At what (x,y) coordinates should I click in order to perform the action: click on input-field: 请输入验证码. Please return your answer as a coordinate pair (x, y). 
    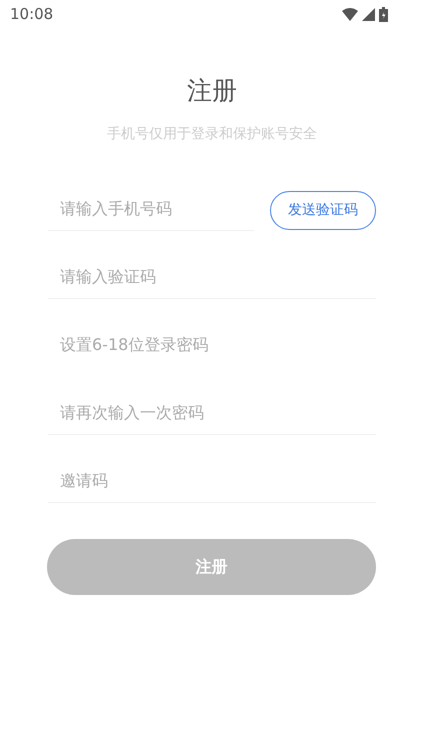
    Looking at the image, I should click on (212, 277).